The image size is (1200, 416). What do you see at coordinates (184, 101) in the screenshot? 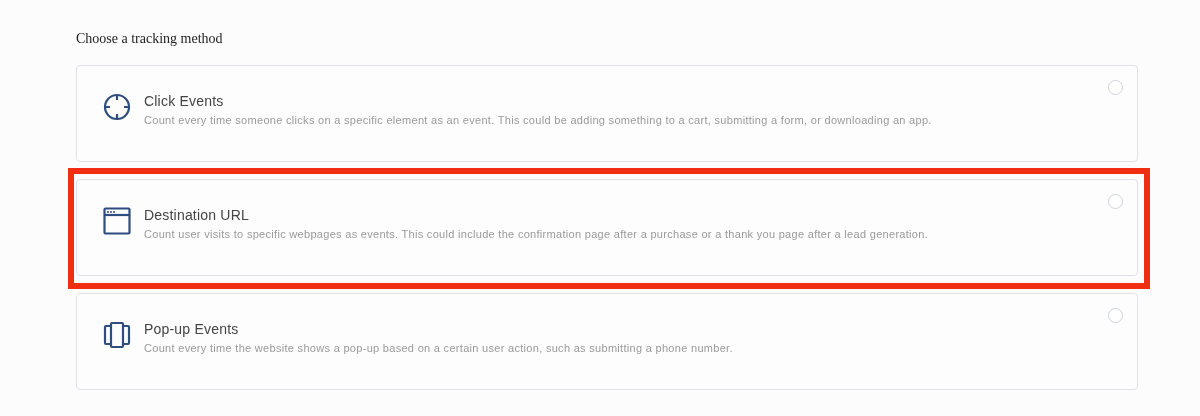
I see `option-title: Click Events` at bounding box center [184, 101].